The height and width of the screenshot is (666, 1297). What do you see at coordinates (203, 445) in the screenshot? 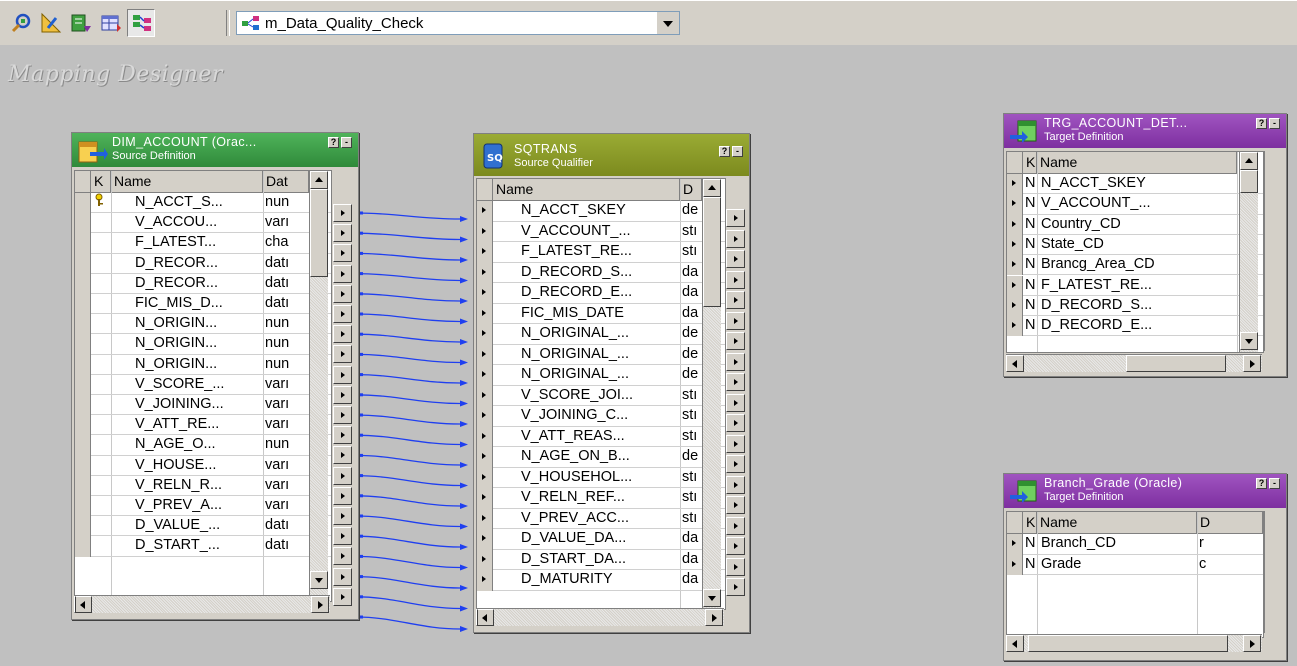
I see `table-row: N_AGE_O... nun` at bounding box center [203, 445].